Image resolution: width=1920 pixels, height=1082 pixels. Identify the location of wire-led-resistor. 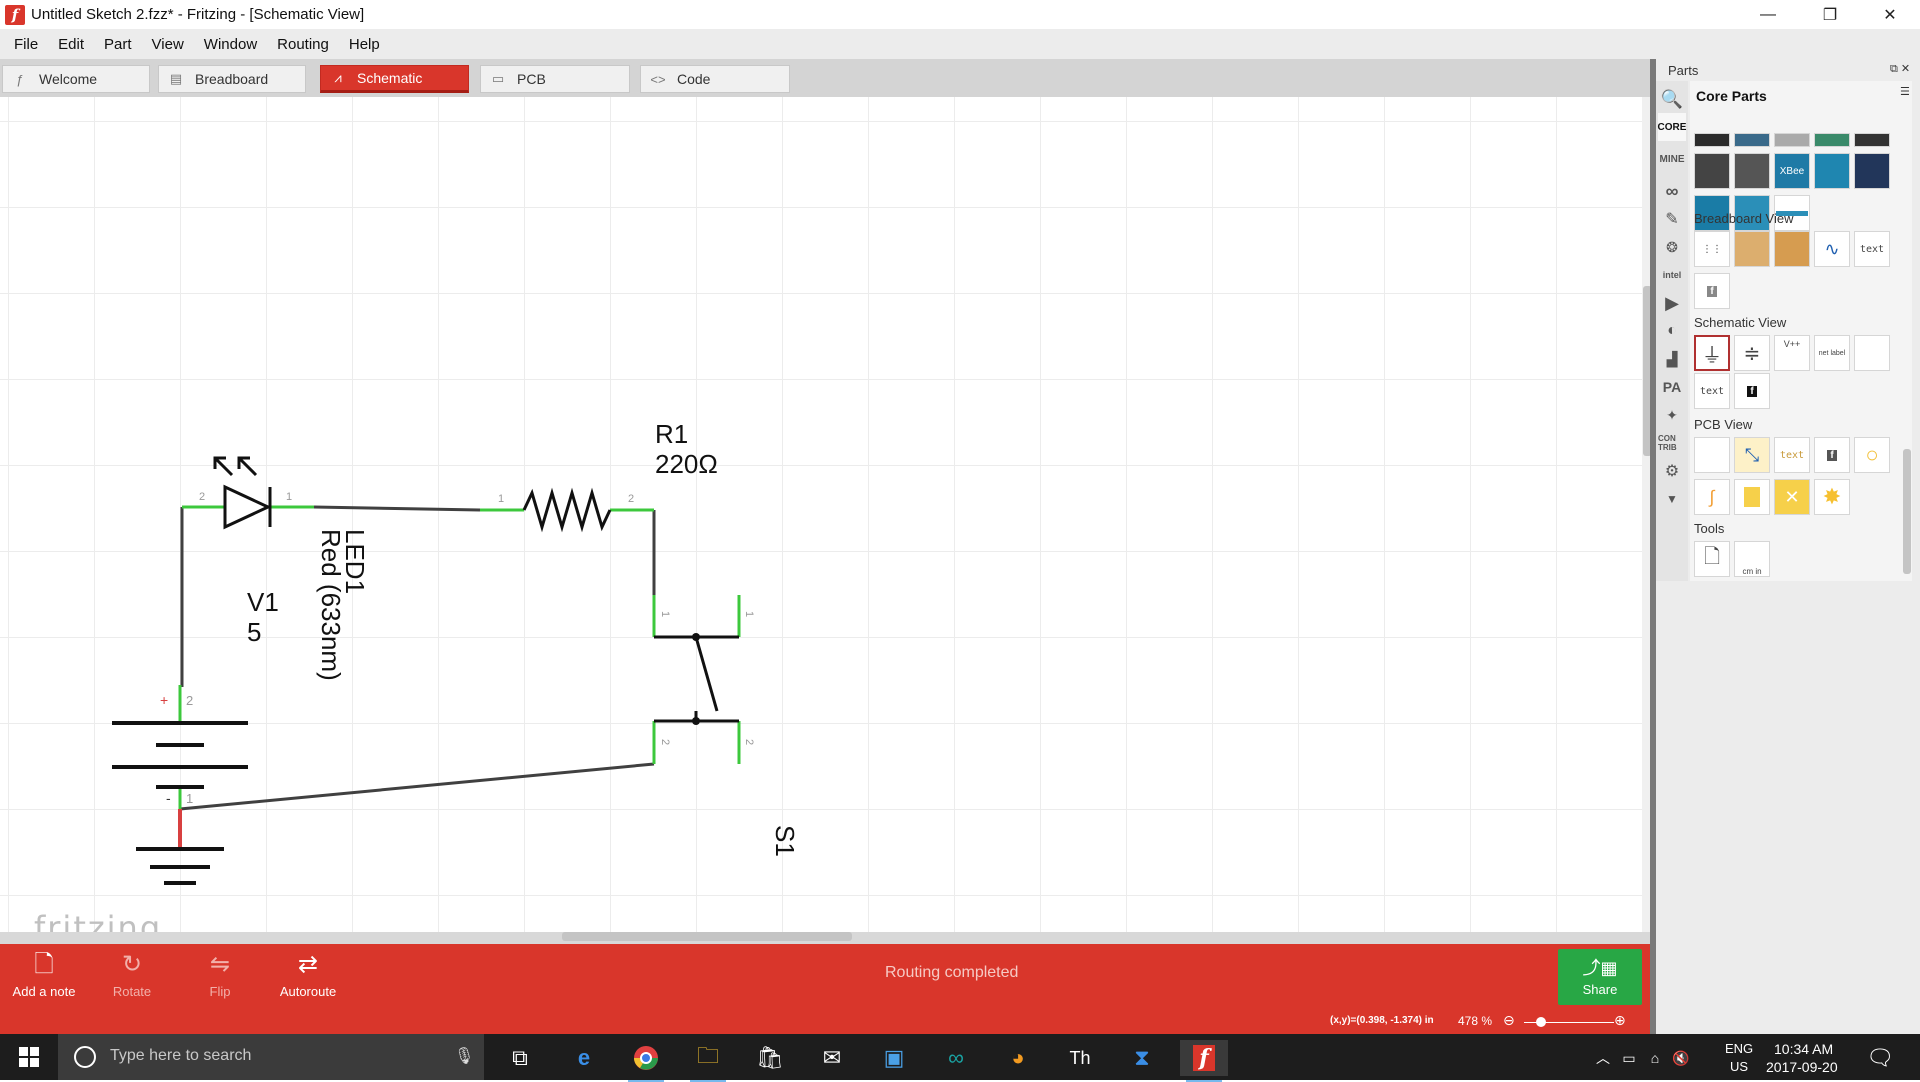
(397, 508).